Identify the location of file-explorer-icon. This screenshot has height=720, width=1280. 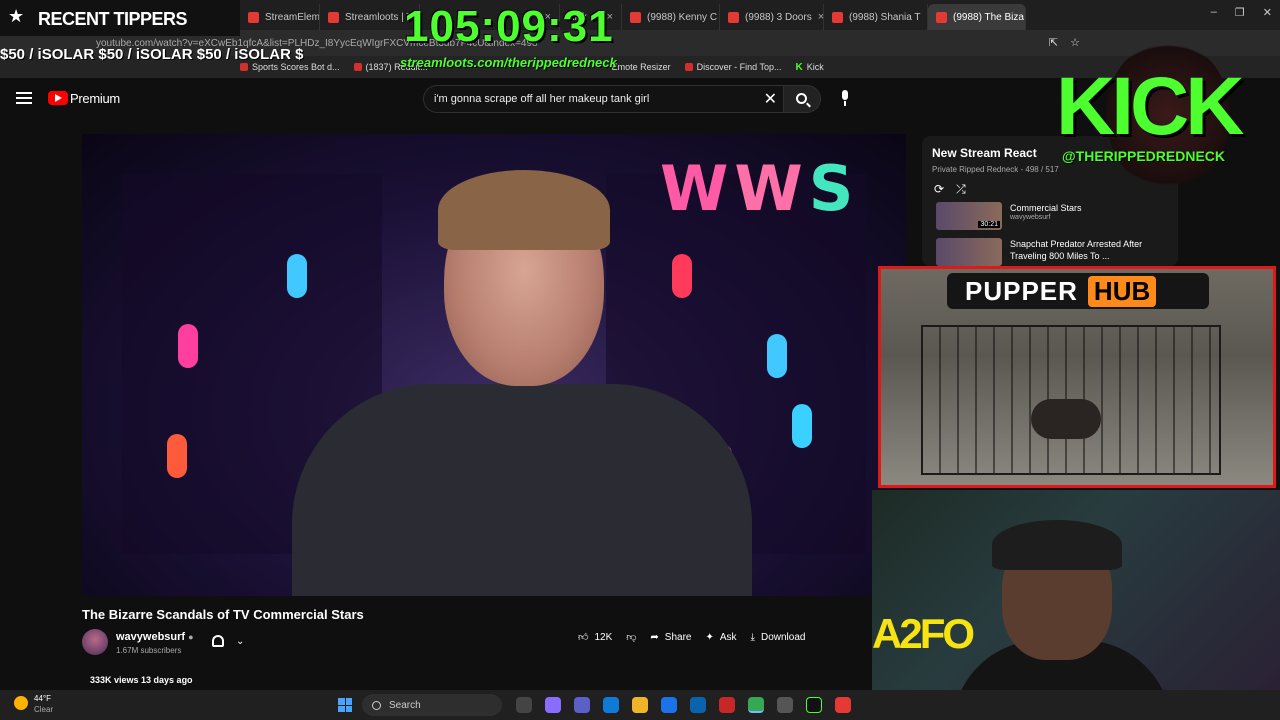
(640, 705).